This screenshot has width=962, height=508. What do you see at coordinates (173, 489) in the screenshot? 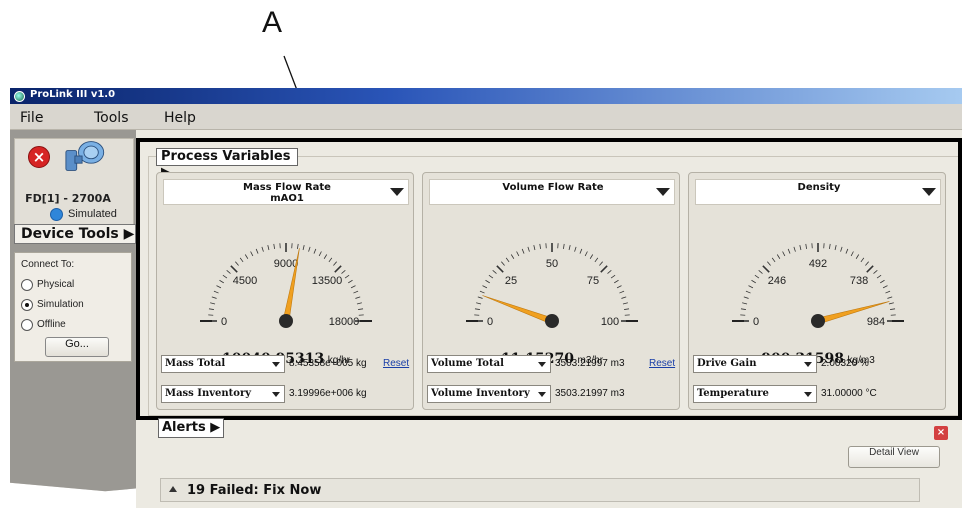
I see `collapse-icon` at bounding box center [173, 489].